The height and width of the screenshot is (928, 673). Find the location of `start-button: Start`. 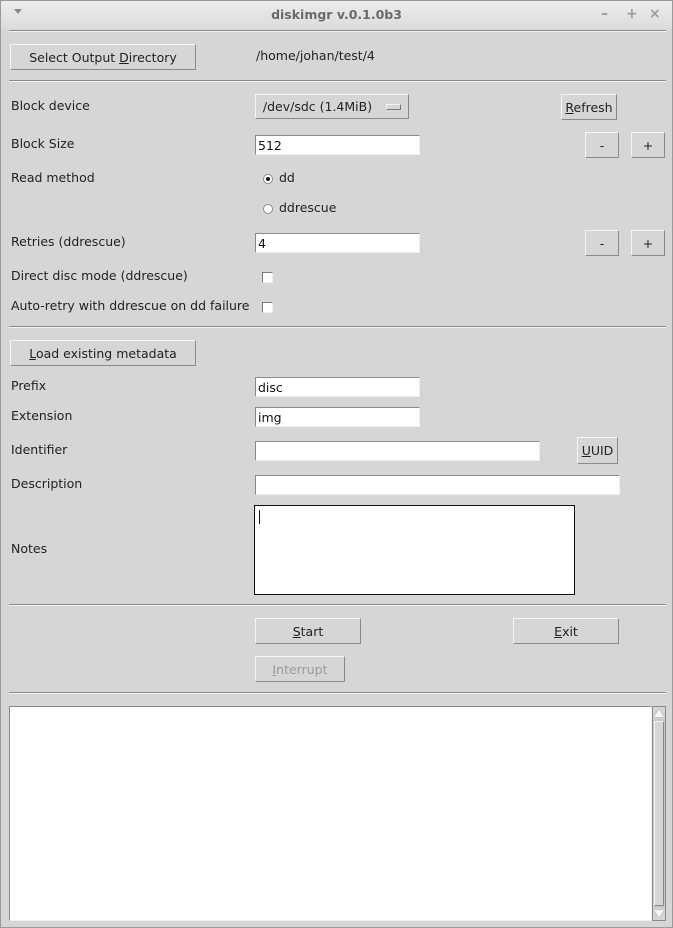

start-button: Start is located at coordinates (308, 631).